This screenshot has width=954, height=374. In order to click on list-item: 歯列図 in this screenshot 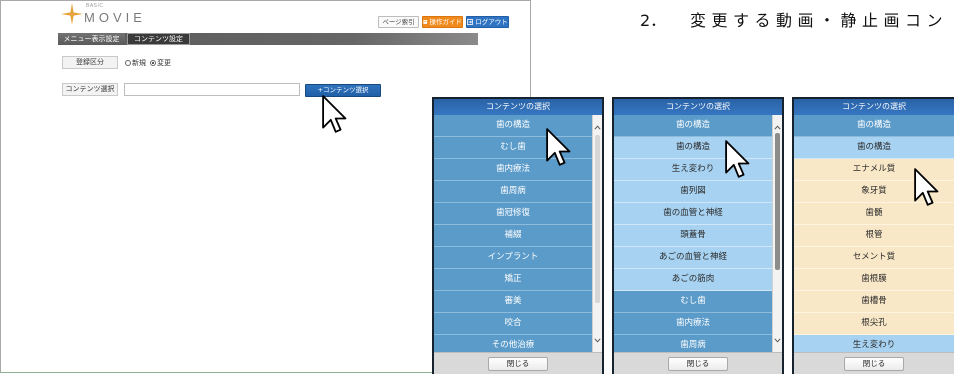, I will do `click(693, 192)`.